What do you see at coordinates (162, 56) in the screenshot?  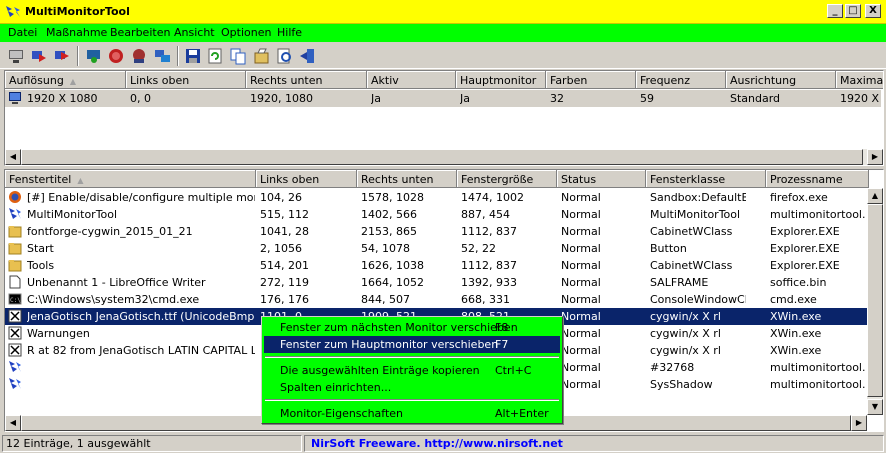 I see `move-window-icon` at bounding box center [162, 56].